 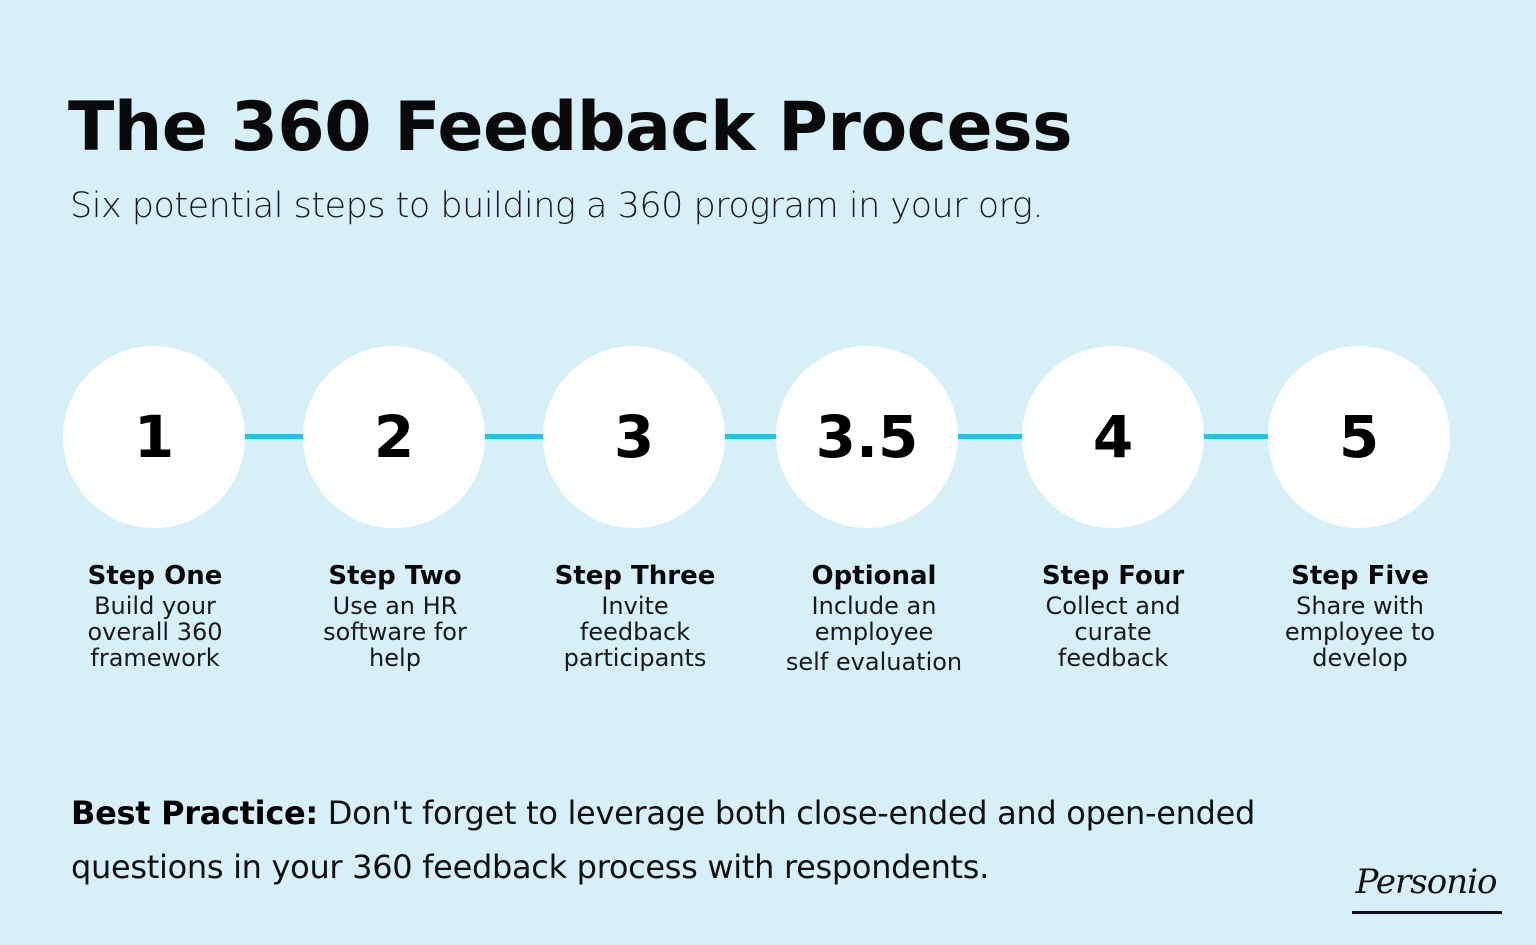 What do you see at coordinates (1113, 632) in the screenshot?
I see `step-description-line: curate` at bounding box center [1113, 632].